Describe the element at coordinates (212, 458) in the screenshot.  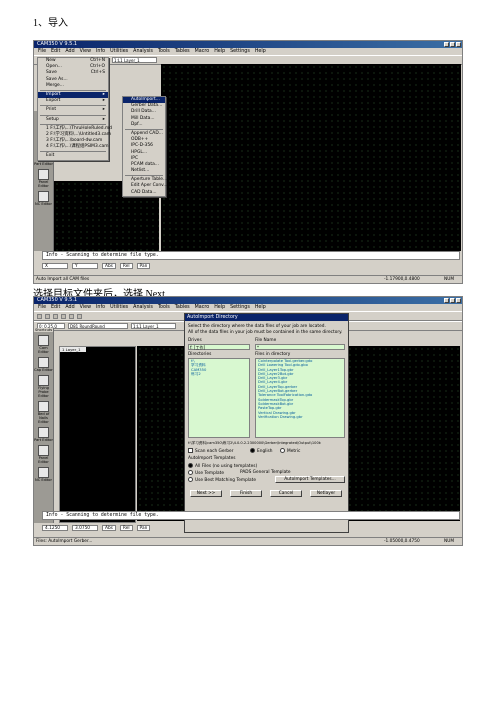
I see `templates-label: AutoImport Templates` at that location.